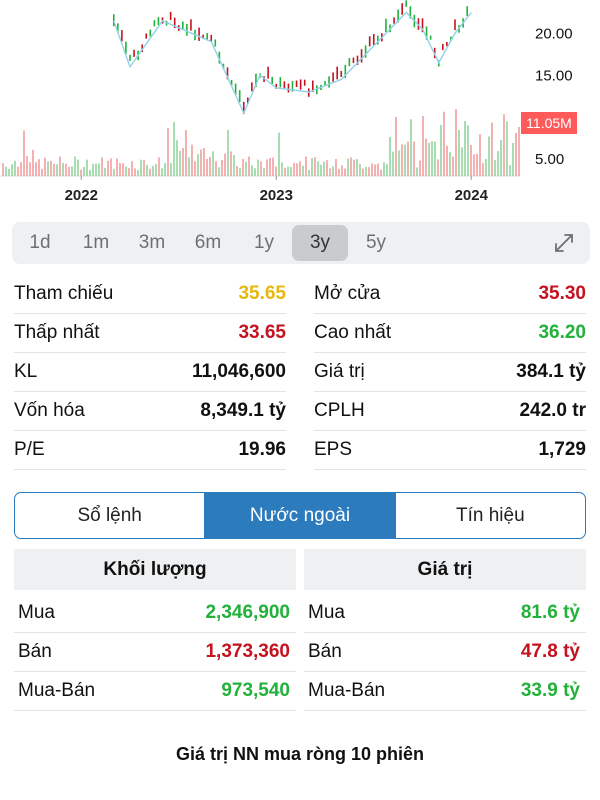 This screenshot has height=800, width=600. Describe the element at coordinates (155, 569) in the screenshot. I see `volume-header: Khối lượng` at that location.